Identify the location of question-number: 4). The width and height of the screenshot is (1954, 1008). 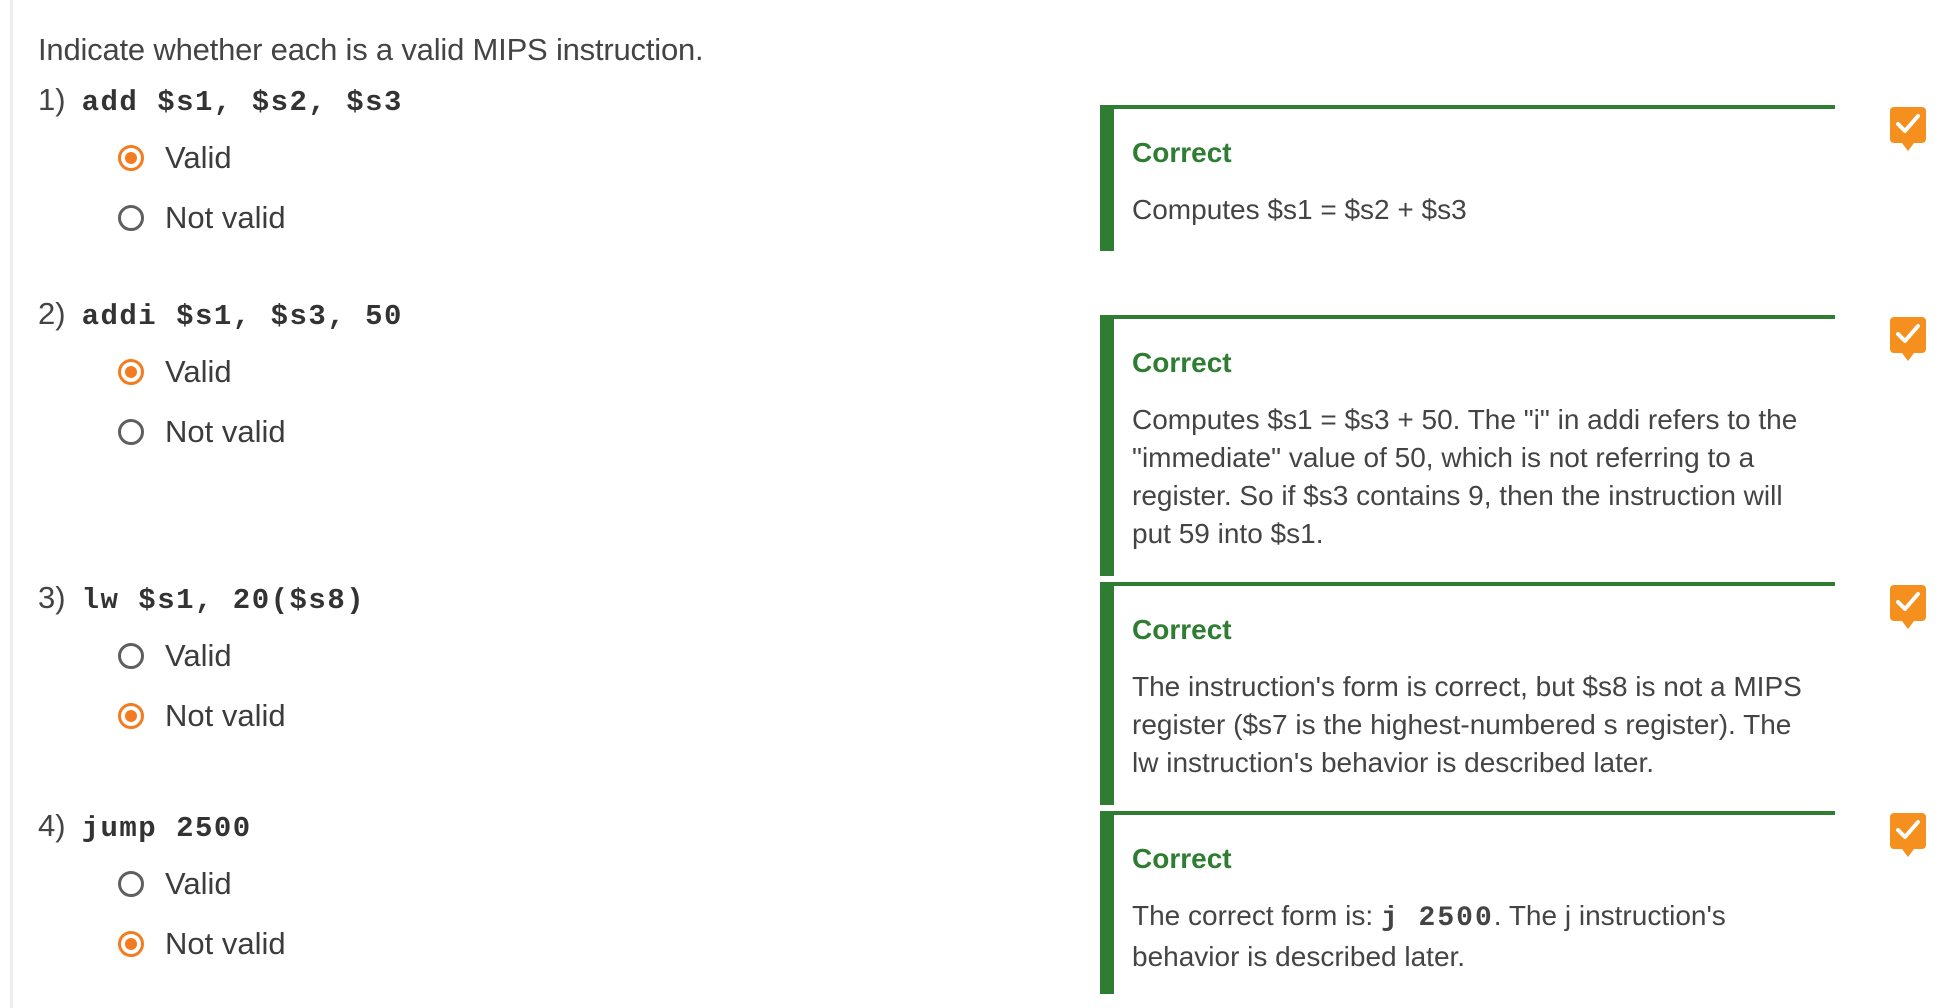
(52, 825).